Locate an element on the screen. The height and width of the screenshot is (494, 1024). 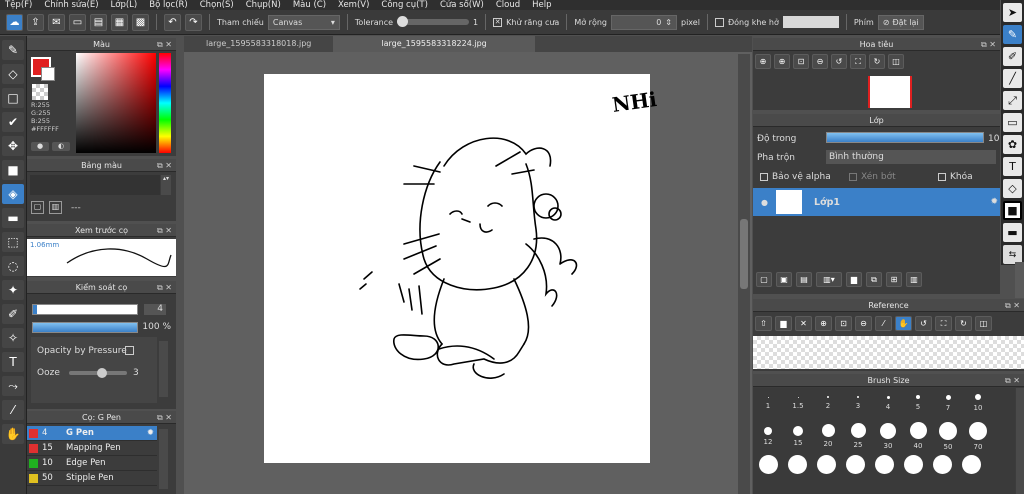
select-pen-icon: ✐ is located at coordinates (13, 314).